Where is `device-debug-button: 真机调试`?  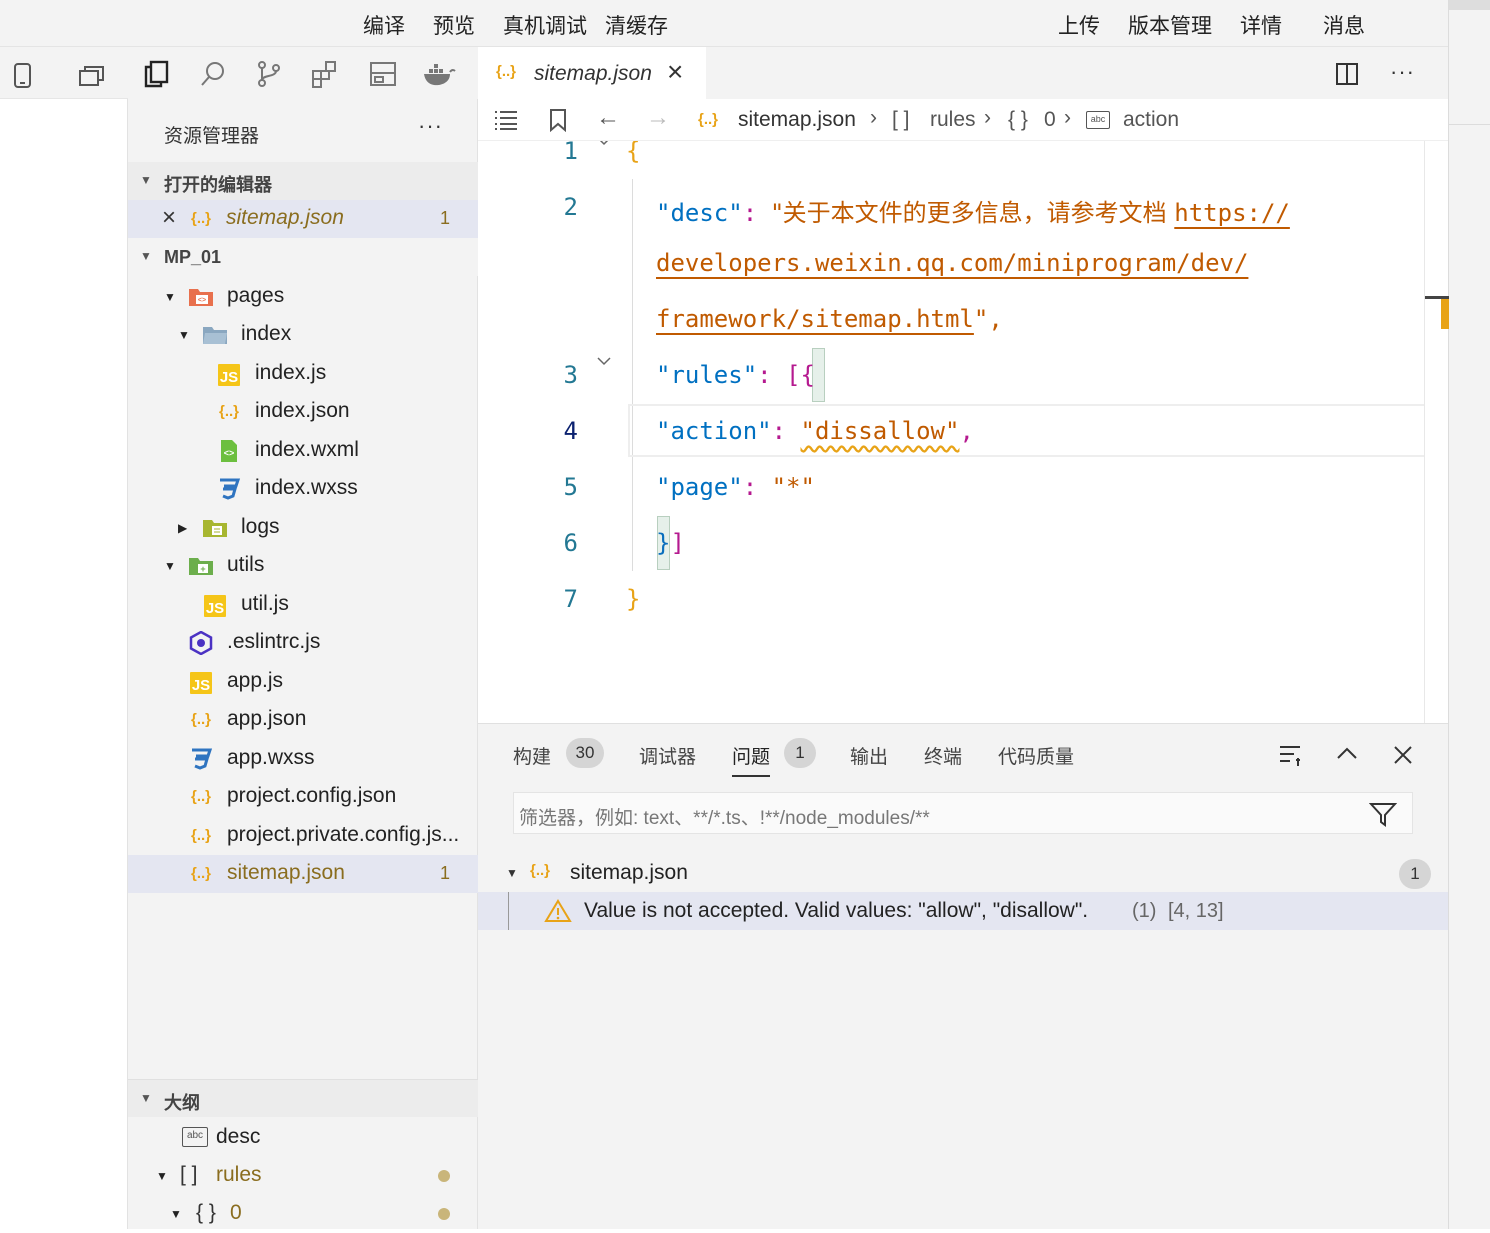 device-debug-button: 真机调试 is located at coordinates (545, 25).